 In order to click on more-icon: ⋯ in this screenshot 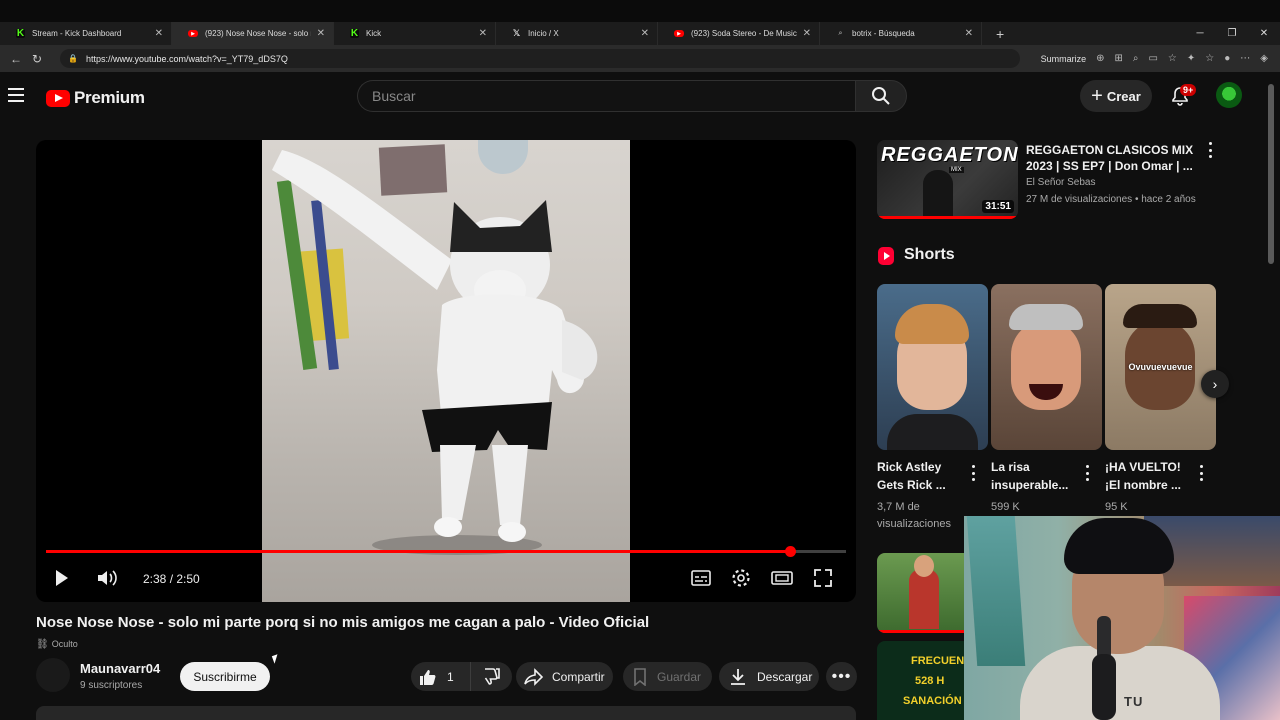, I will do `click(1245, 58)`.